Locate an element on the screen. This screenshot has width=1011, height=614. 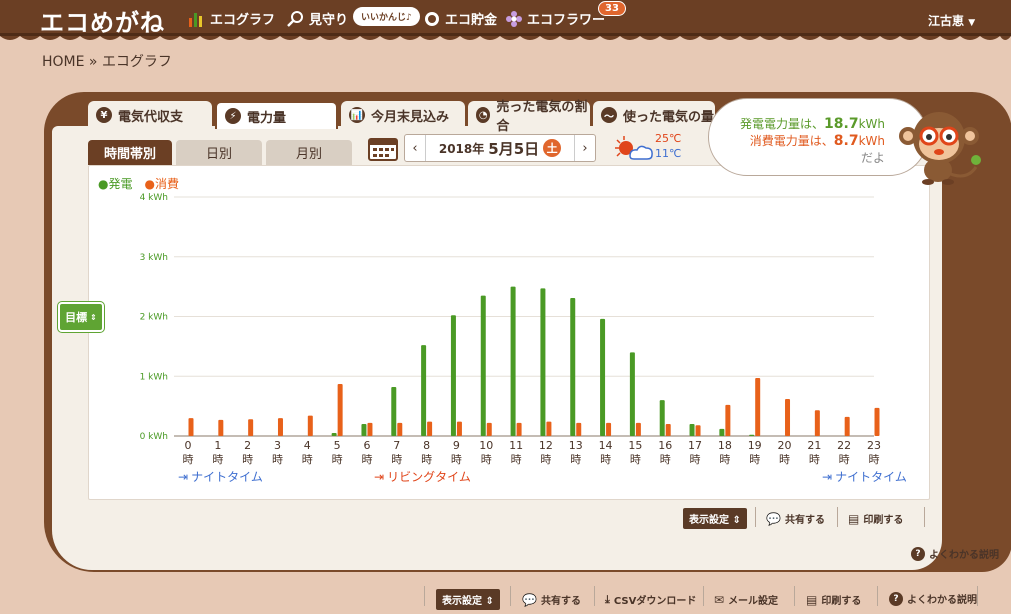
x-tick-label: 22 is located at coordinates (844, 445).